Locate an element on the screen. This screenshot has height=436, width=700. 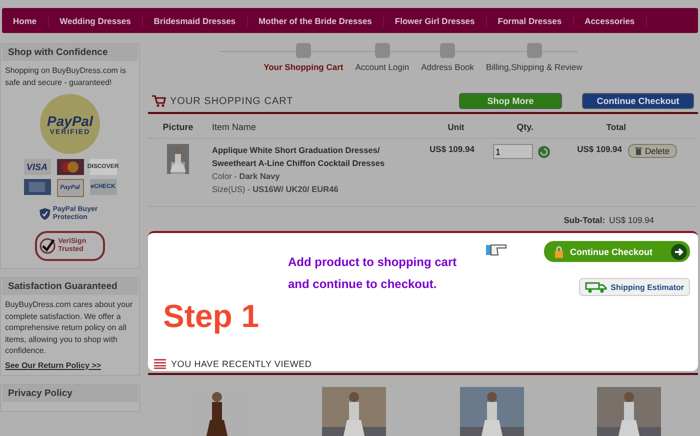
nav-link: Accessories is located at coordinates (610, 21).